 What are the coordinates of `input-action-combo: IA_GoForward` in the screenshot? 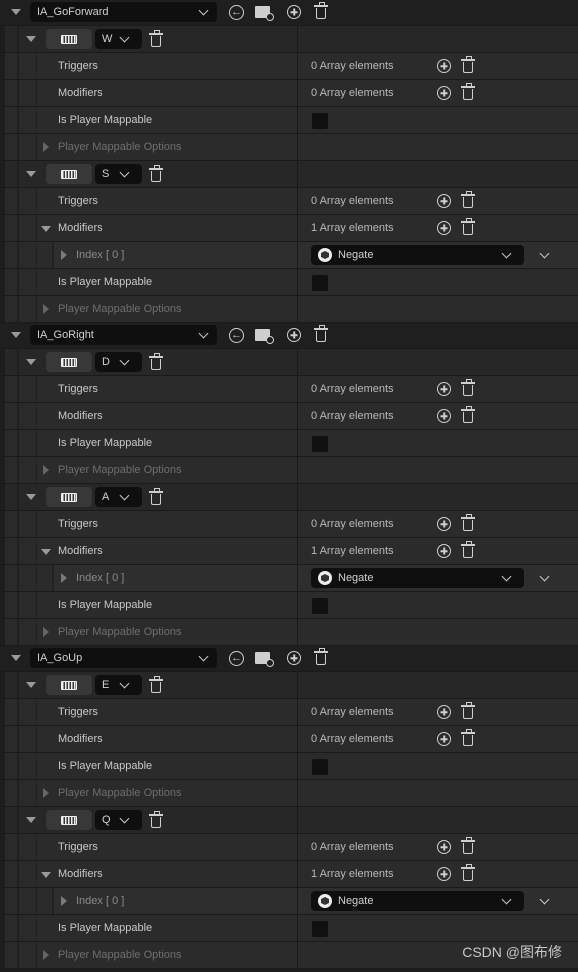 It's located at (123, 12).